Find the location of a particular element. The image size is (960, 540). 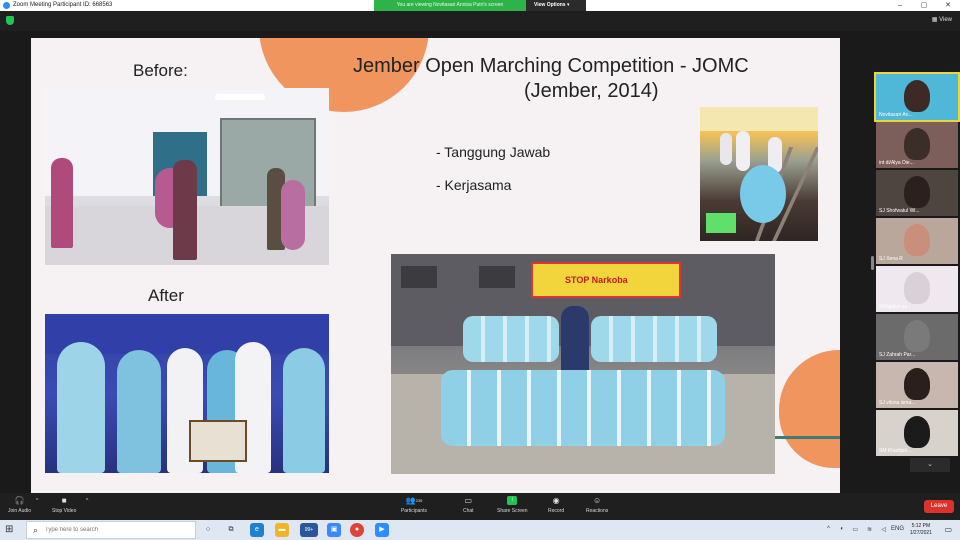

certificate is located at coordinates (218, 441).